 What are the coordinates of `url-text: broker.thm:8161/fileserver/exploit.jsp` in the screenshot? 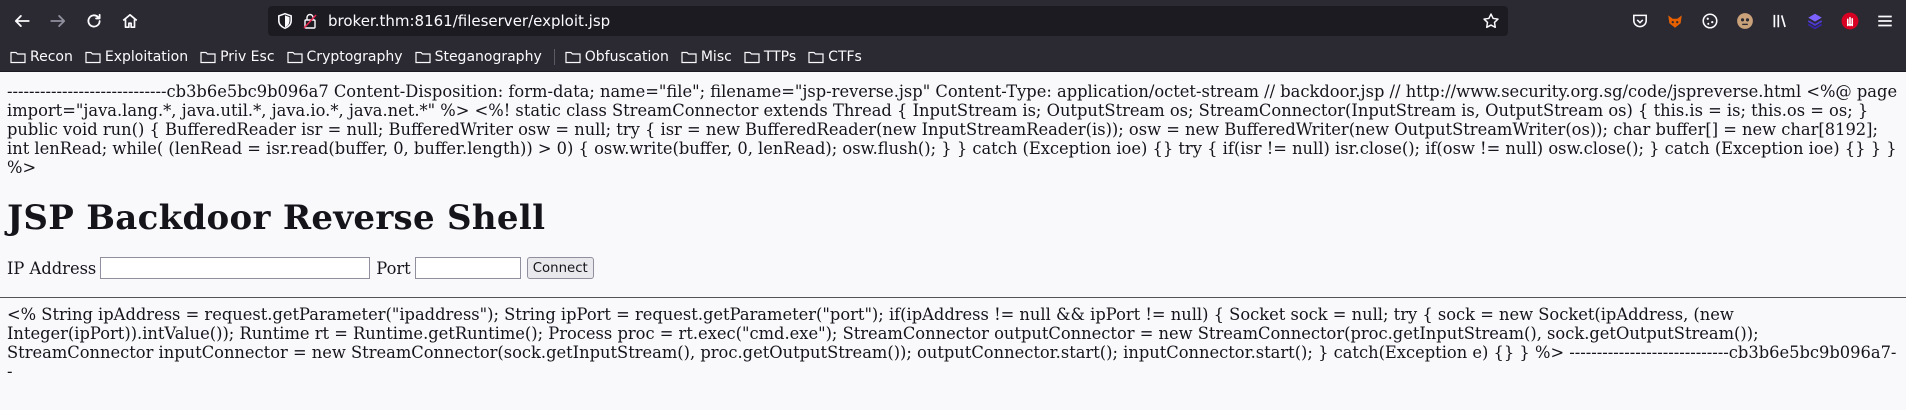 It's located at (469, 21).